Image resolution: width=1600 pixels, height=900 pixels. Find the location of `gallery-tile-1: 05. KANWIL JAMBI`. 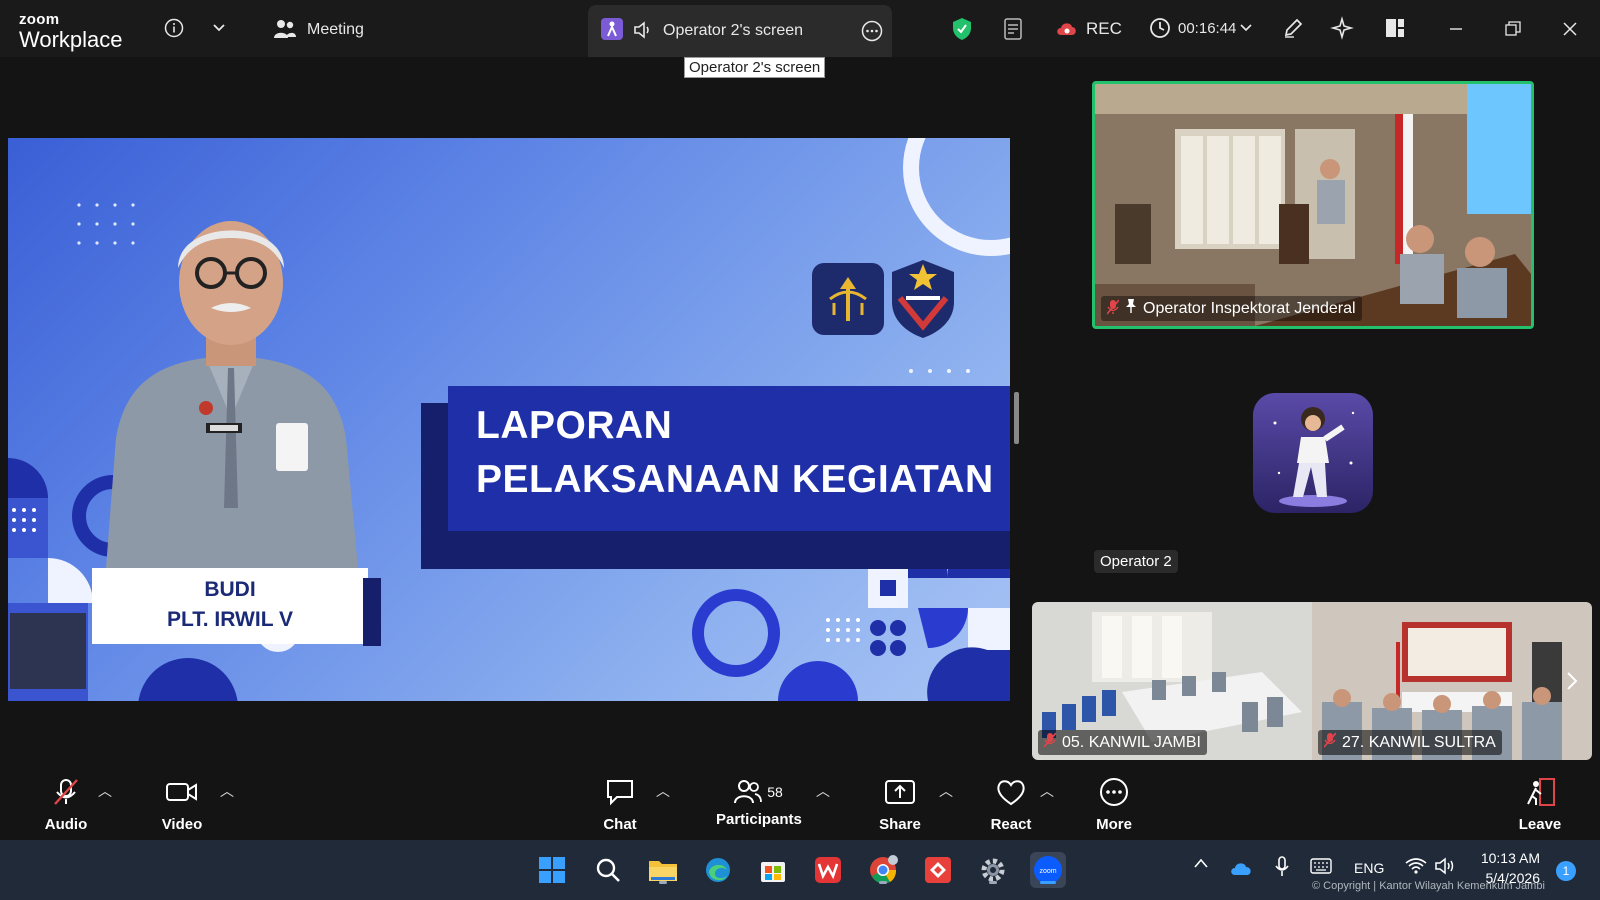

gallery-tile-1: 05. KANWIL JAMBI is located at coordinates (1172, 681).